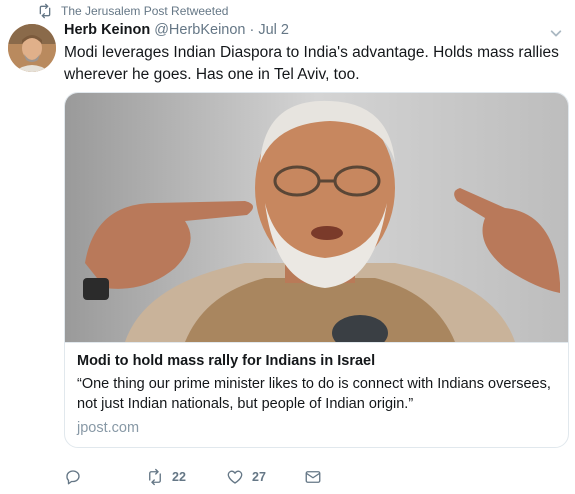 The height and width of the screenshot is (494, 575). What do you see at coordinates (214, 478) in the screenshot?
I see `tweet-actions: 22 27` at bounding box center [214, 478].